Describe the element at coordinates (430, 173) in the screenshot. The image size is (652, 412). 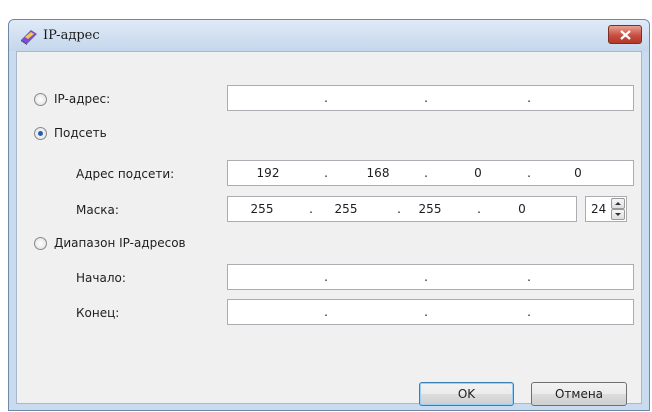
I see `subnet-address-input: 192 . 168 . 0 . 0` at that location.